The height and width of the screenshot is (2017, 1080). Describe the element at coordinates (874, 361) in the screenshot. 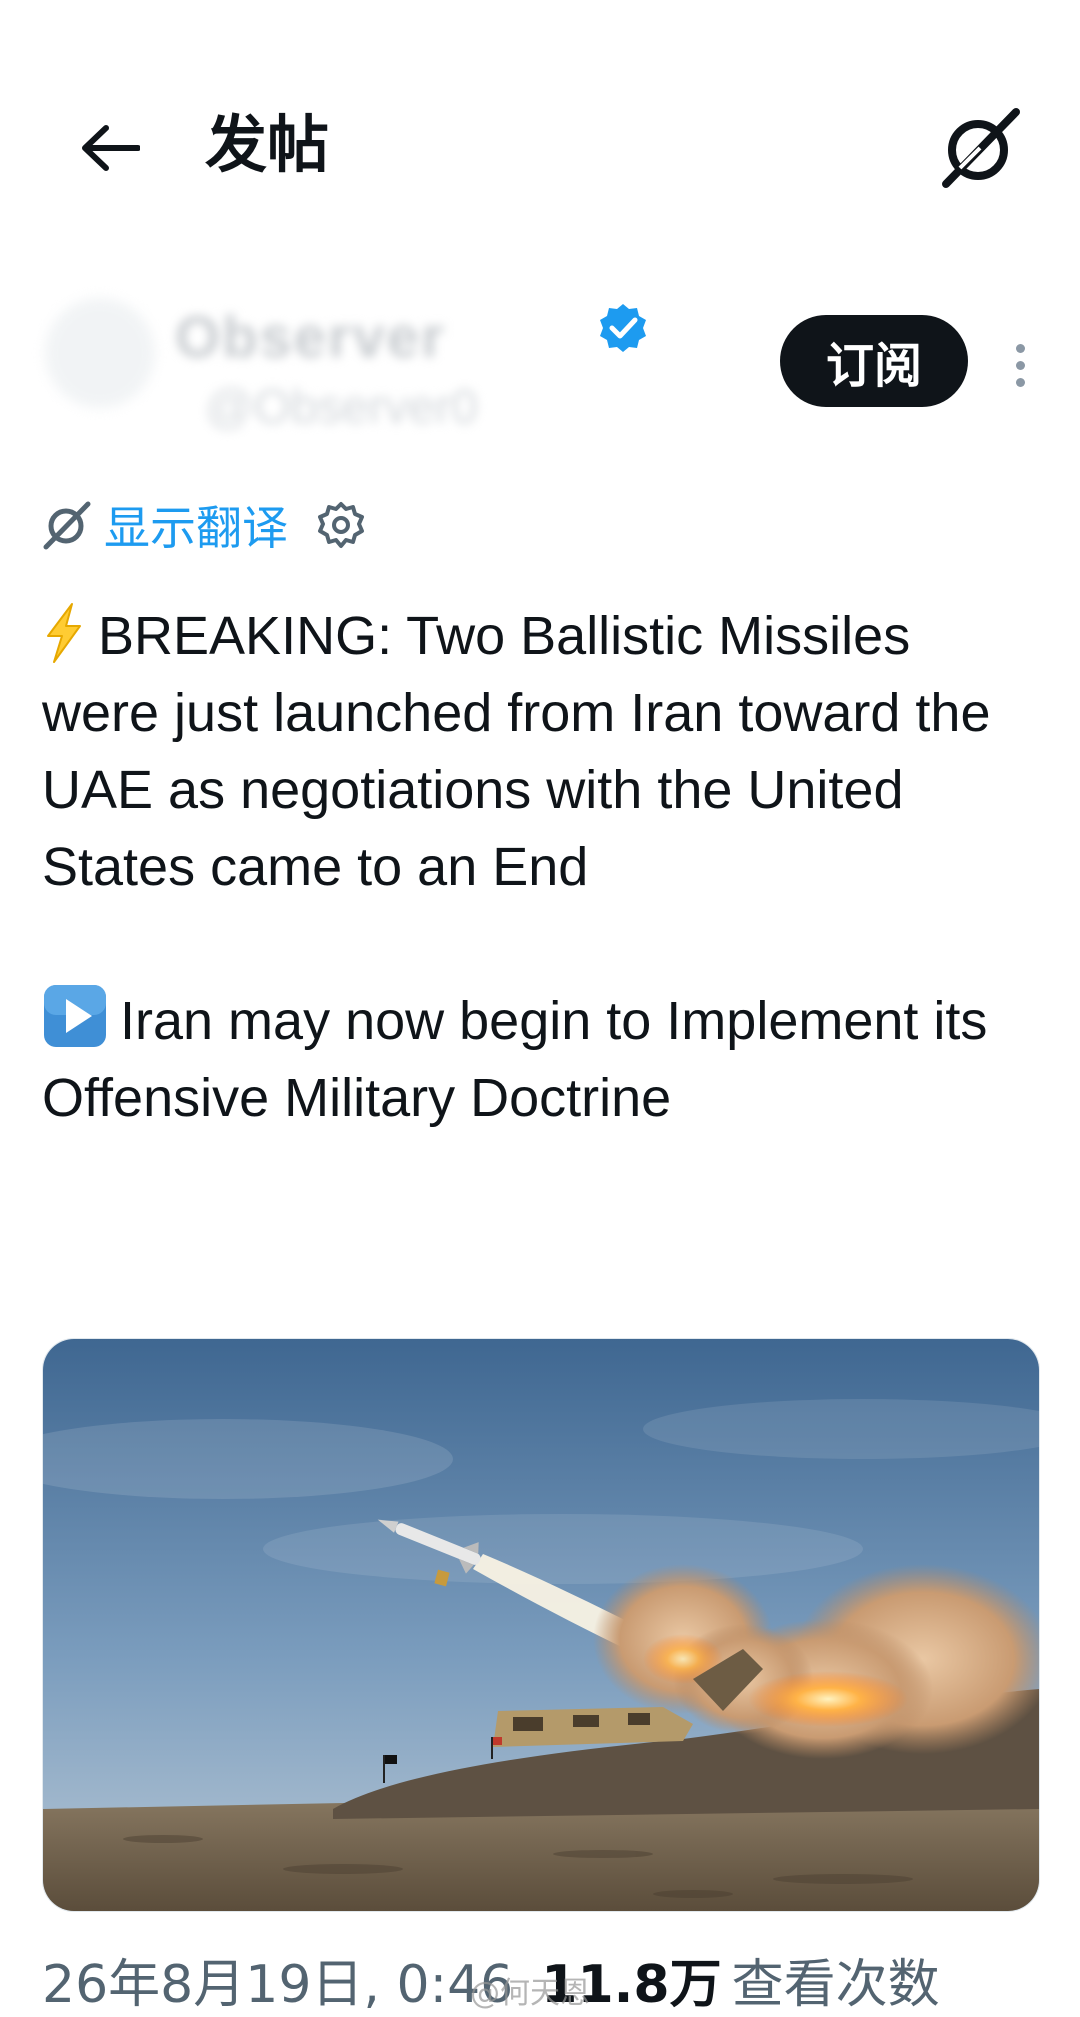

I see `subscribe-button: 订阅` at that location.